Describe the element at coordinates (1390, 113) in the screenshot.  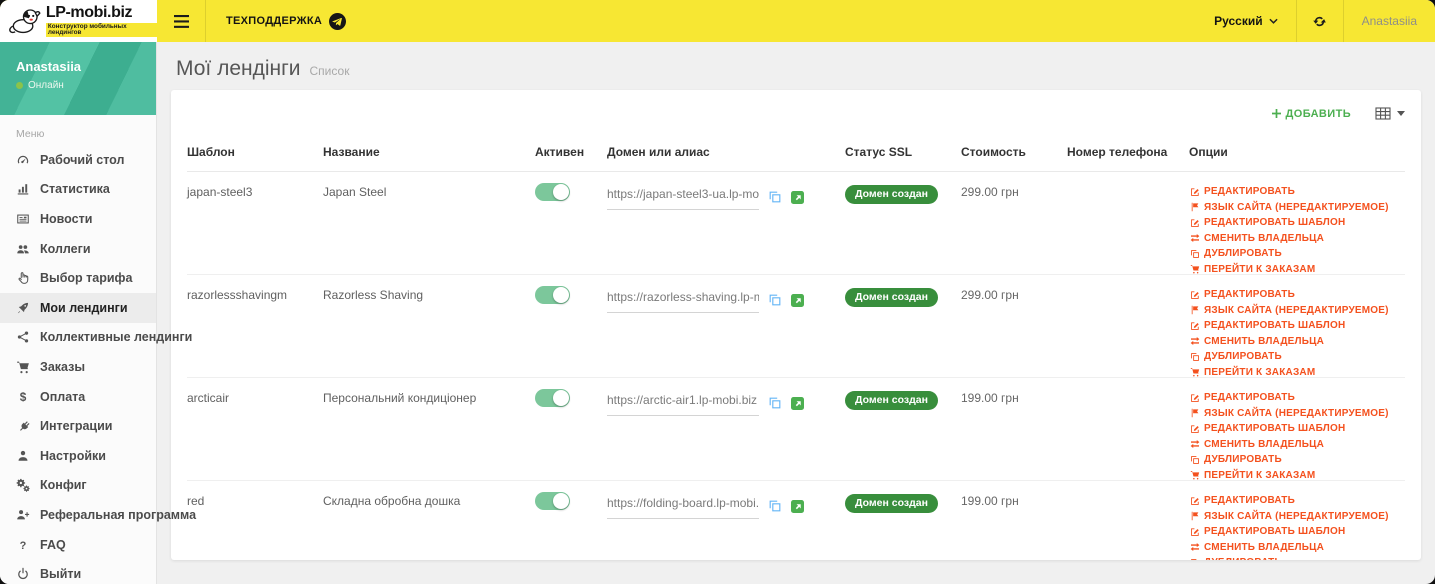
I see `view-options-button` at that location.